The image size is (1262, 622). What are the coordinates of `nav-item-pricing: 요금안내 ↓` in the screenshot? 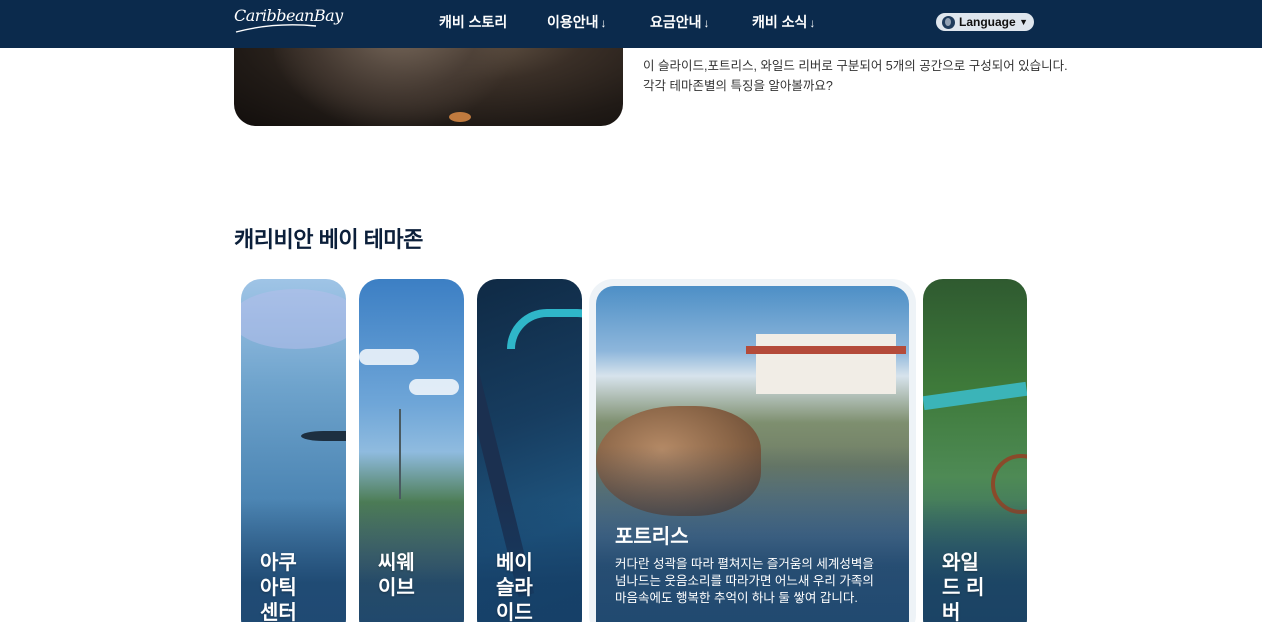 It's located at (680, 22).